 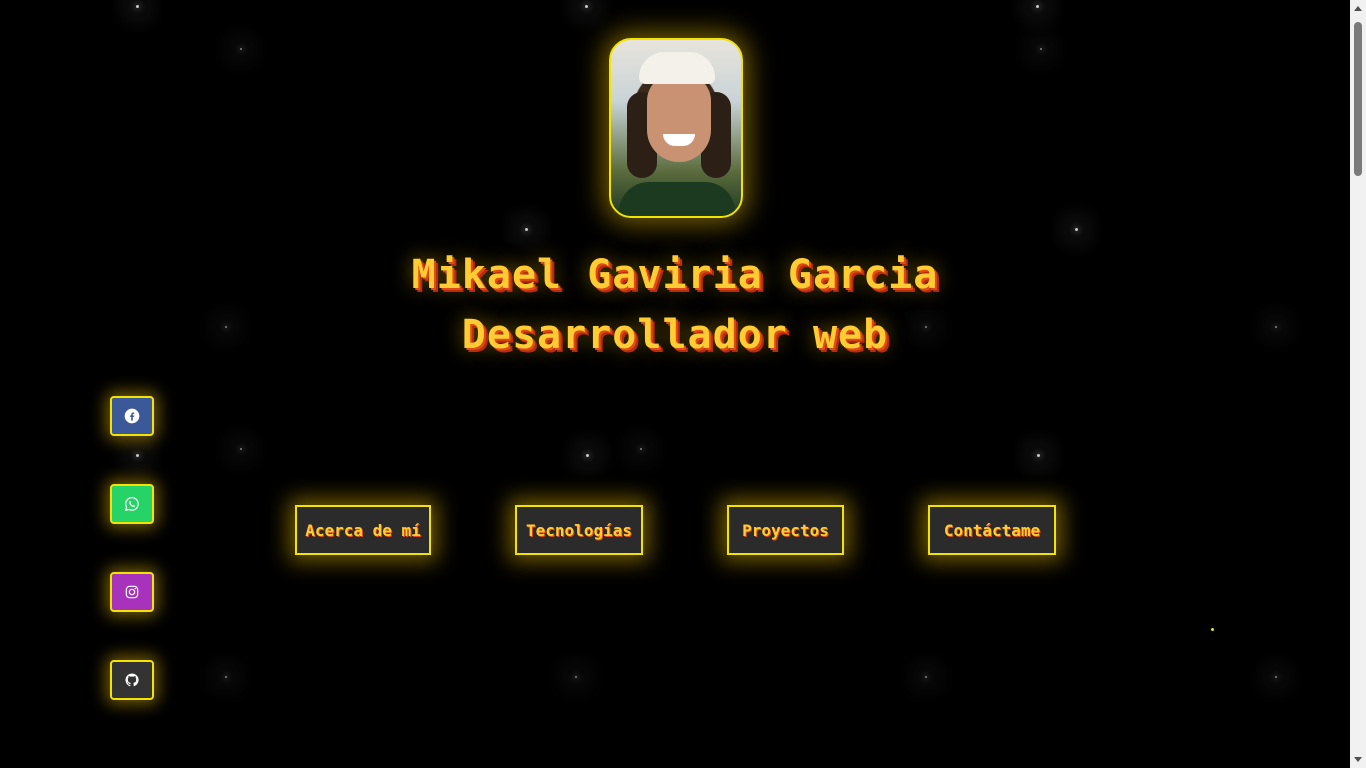 I want to click on scroll-down-arrow-icon, so click(x=1358, y=759).